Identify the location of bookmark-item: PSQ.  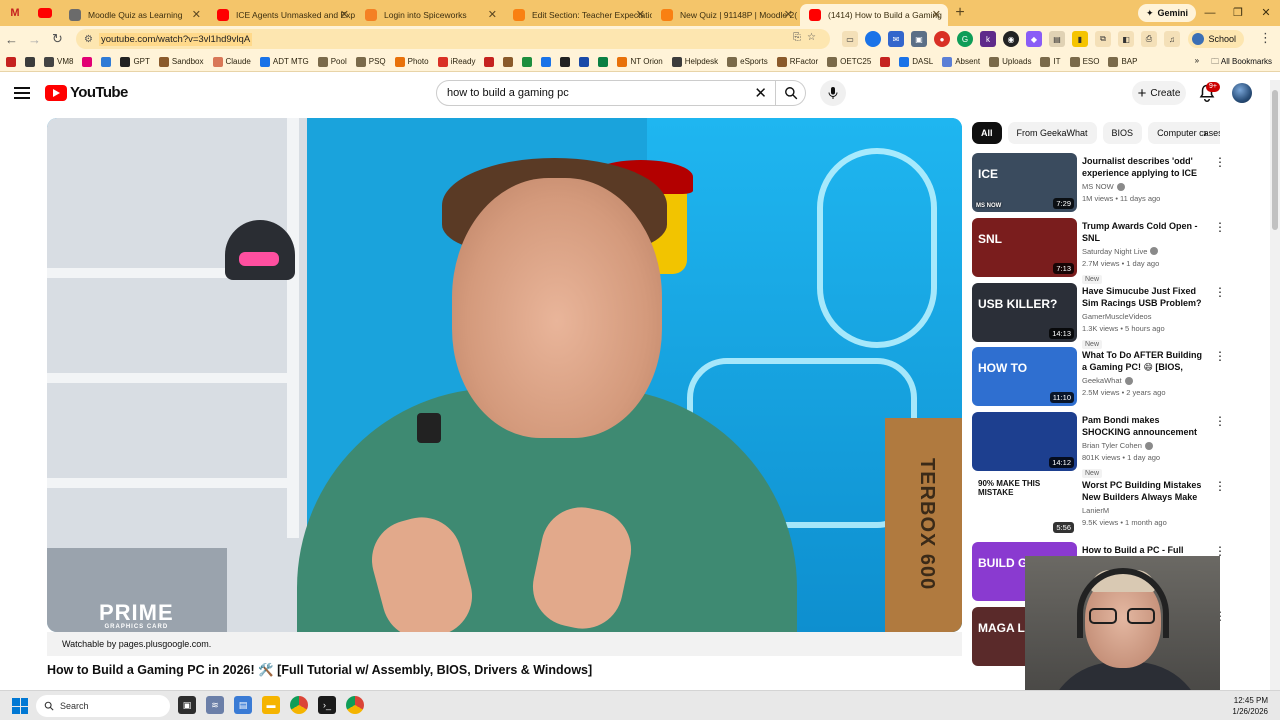
(370, 61).